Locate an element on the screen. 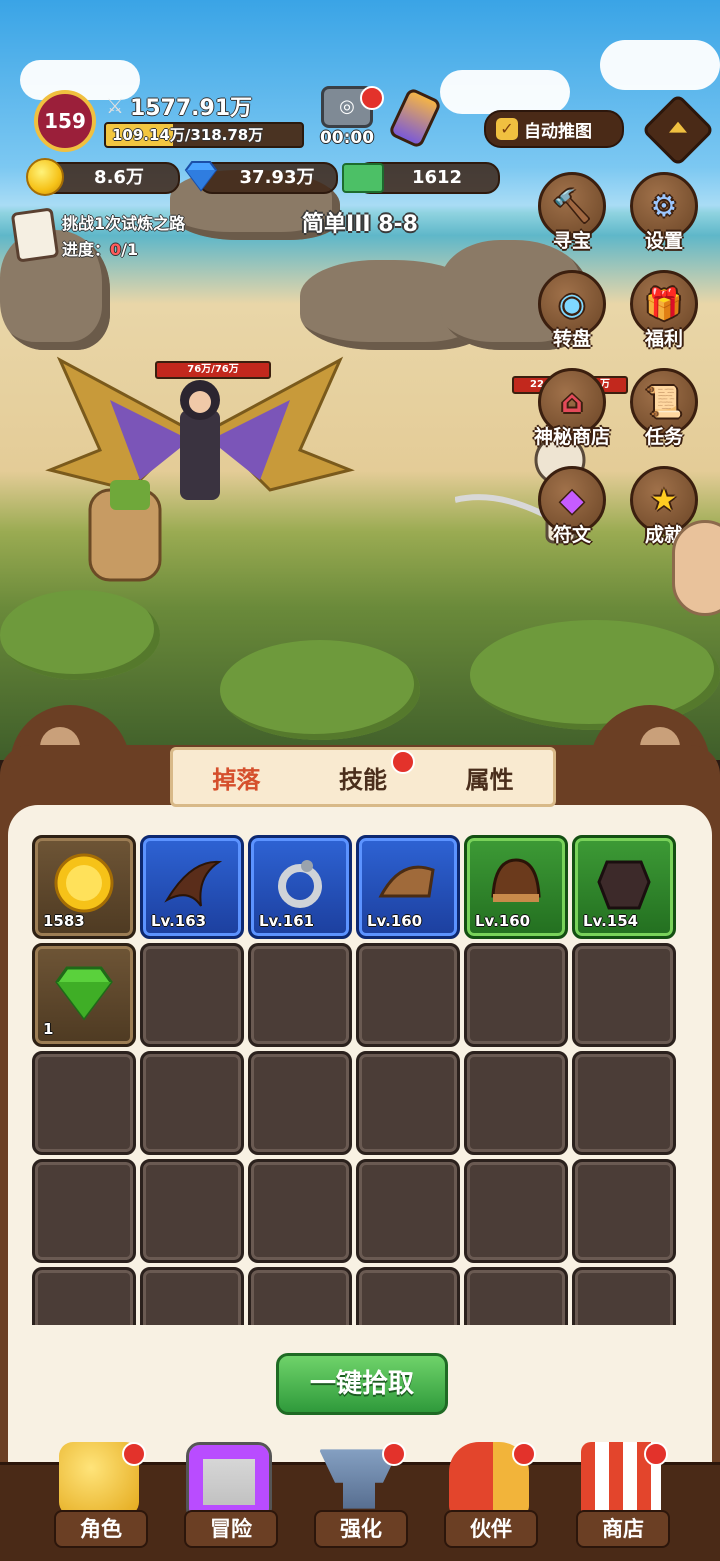 The width and height of the screenshot is (720, 1561). nav-character: 角色 is located at coordinates (99, 1497).